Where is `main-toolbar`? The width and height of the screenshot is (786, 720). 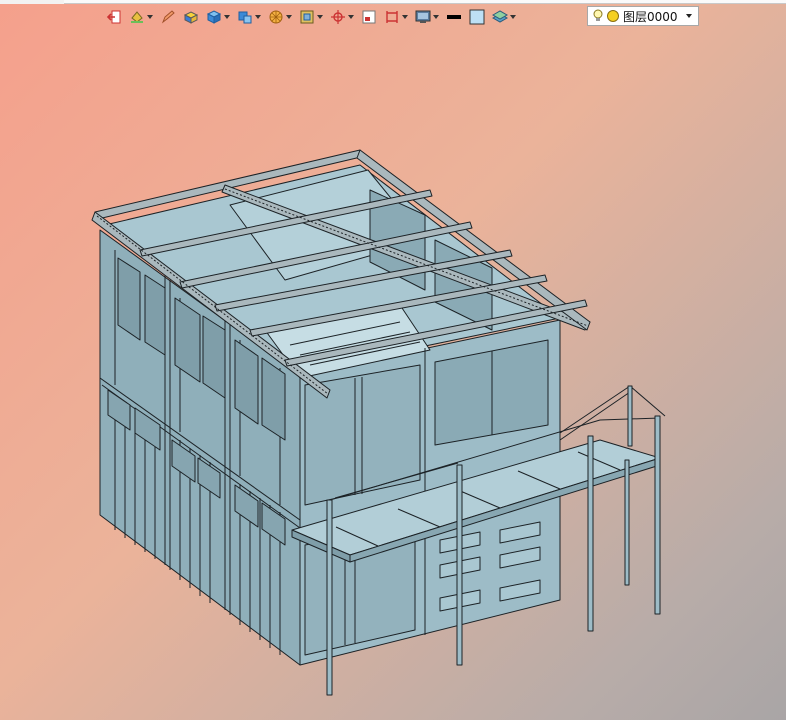
main-toolbar is located at coordinates (311, 17).